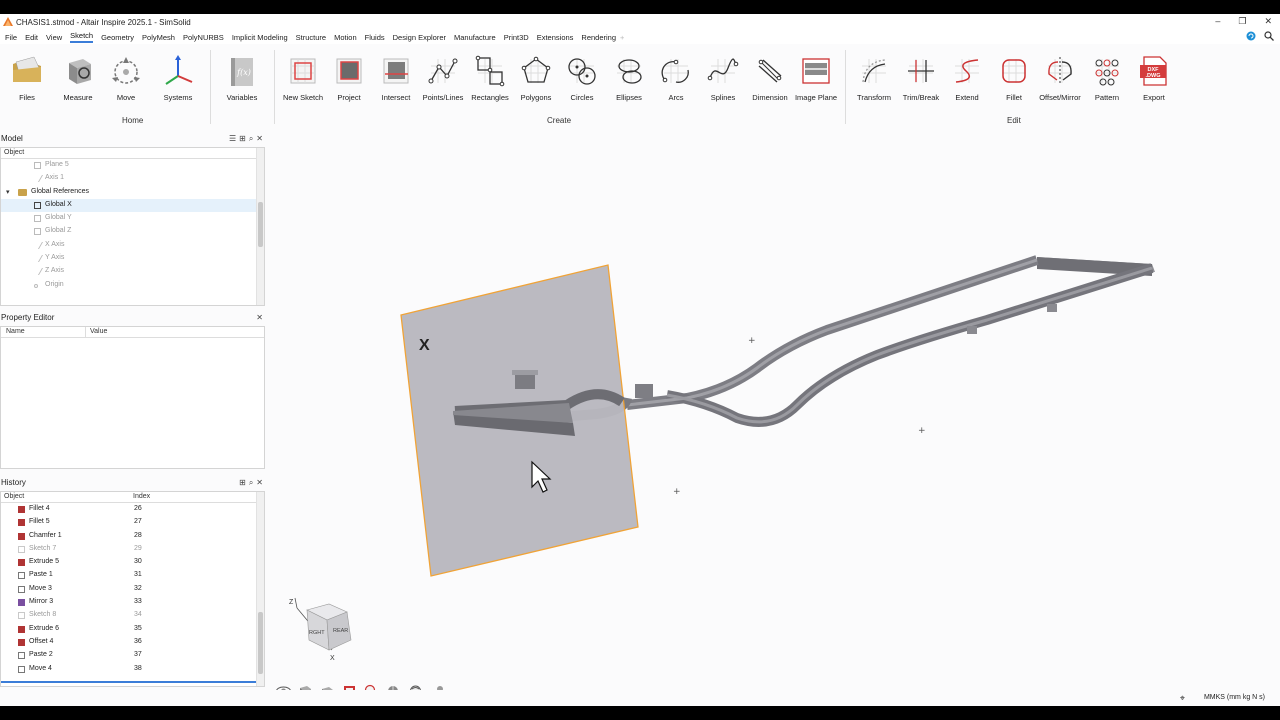  What do you see at coordinates (863, 341) in the screenshot?
I see `chassis-frame` at bounding box center [863, 341].